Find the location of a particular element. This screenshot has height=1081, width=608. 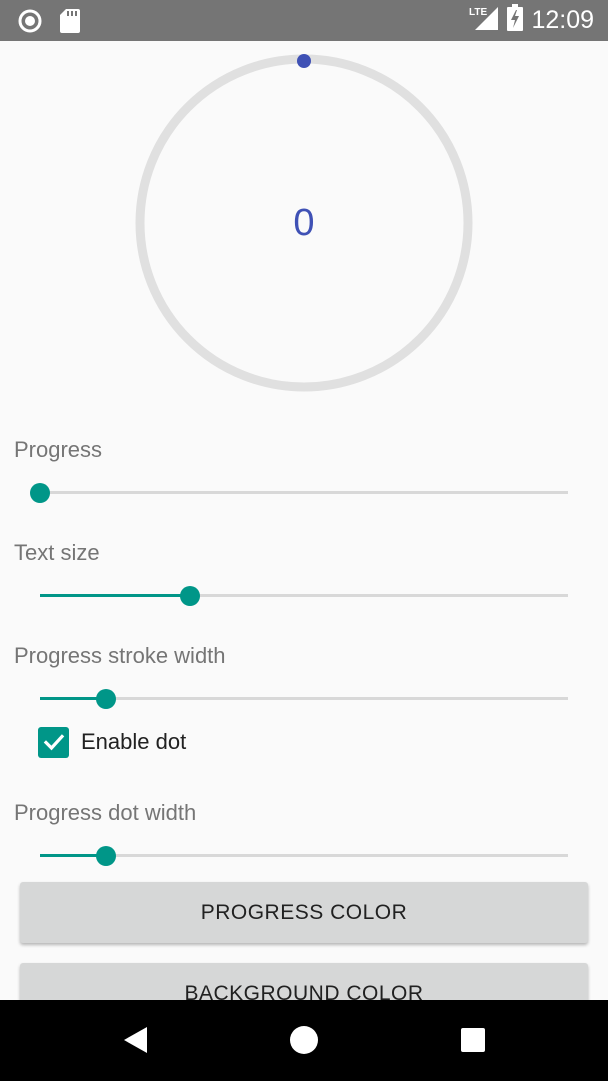

status-time: 12:09 is located at coordinates (562, 20).